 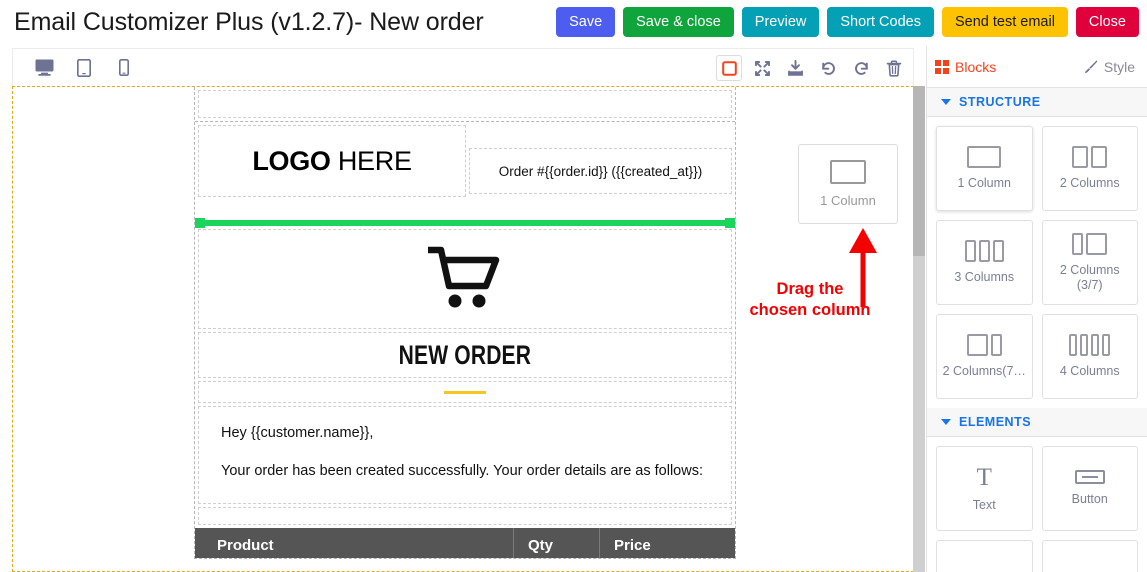 What do you see at coordinates (984, 251) in the screenshot?
I see `three-columns-icon` at bounding box center [984, 251].